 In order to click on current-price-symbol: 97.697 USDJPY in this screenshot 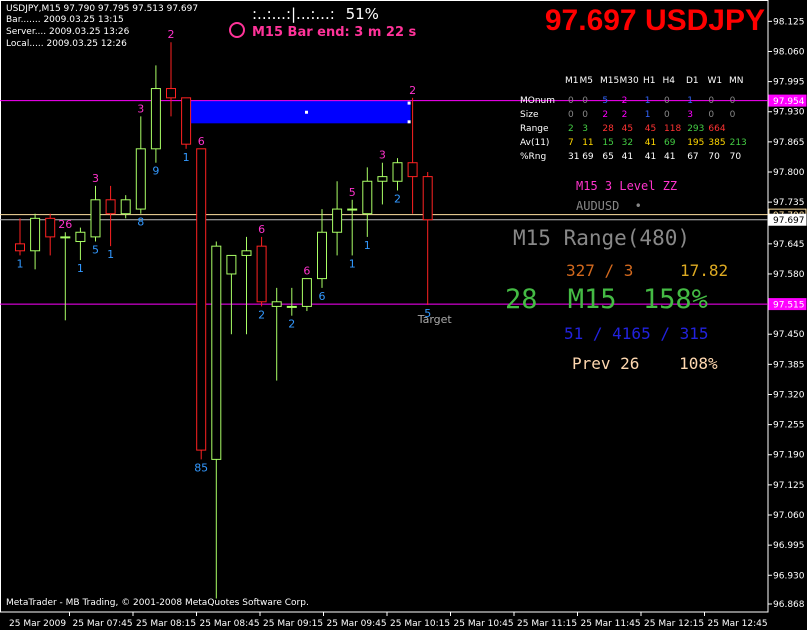, I will do `click(654, 20)`.